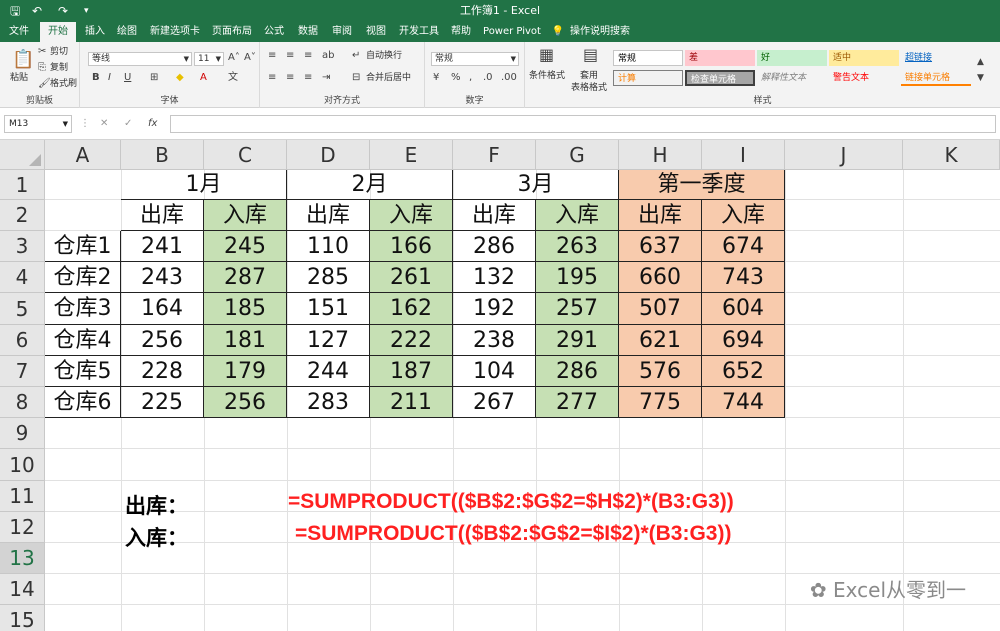 This screenshot has height=631, width=1000. I want to click on value-cell: 241, so click(162, 246).